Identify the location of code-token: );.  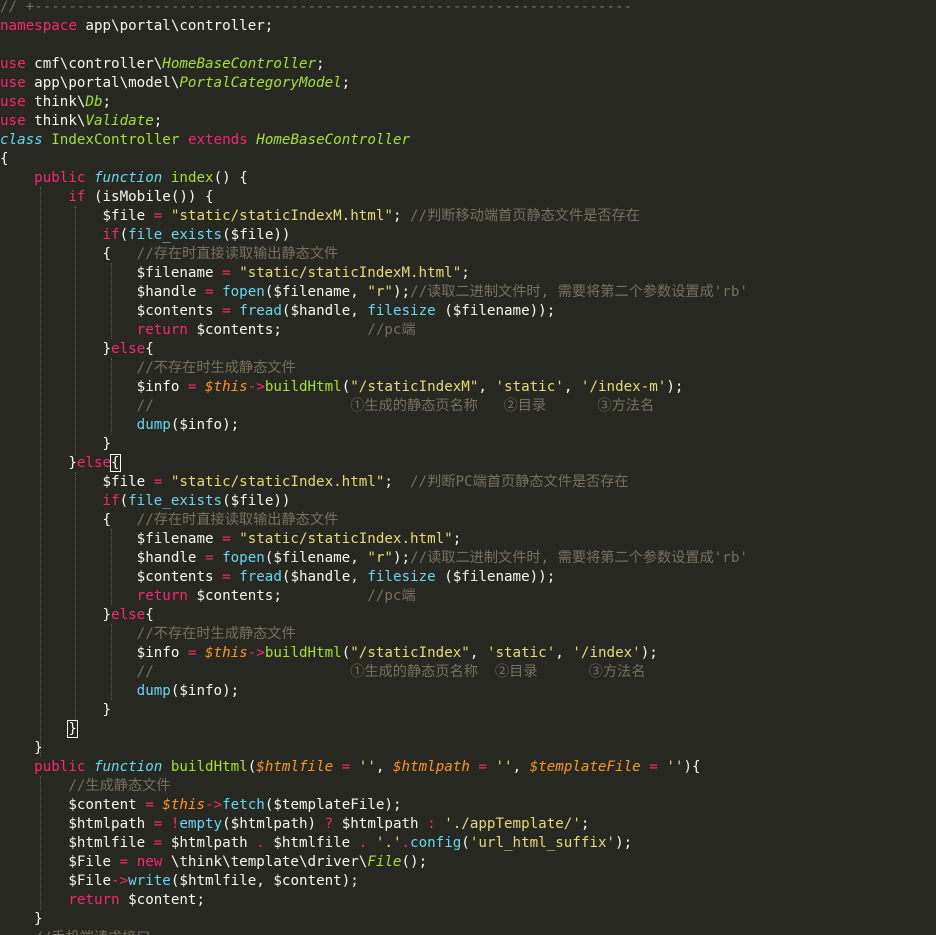
(675, 387).